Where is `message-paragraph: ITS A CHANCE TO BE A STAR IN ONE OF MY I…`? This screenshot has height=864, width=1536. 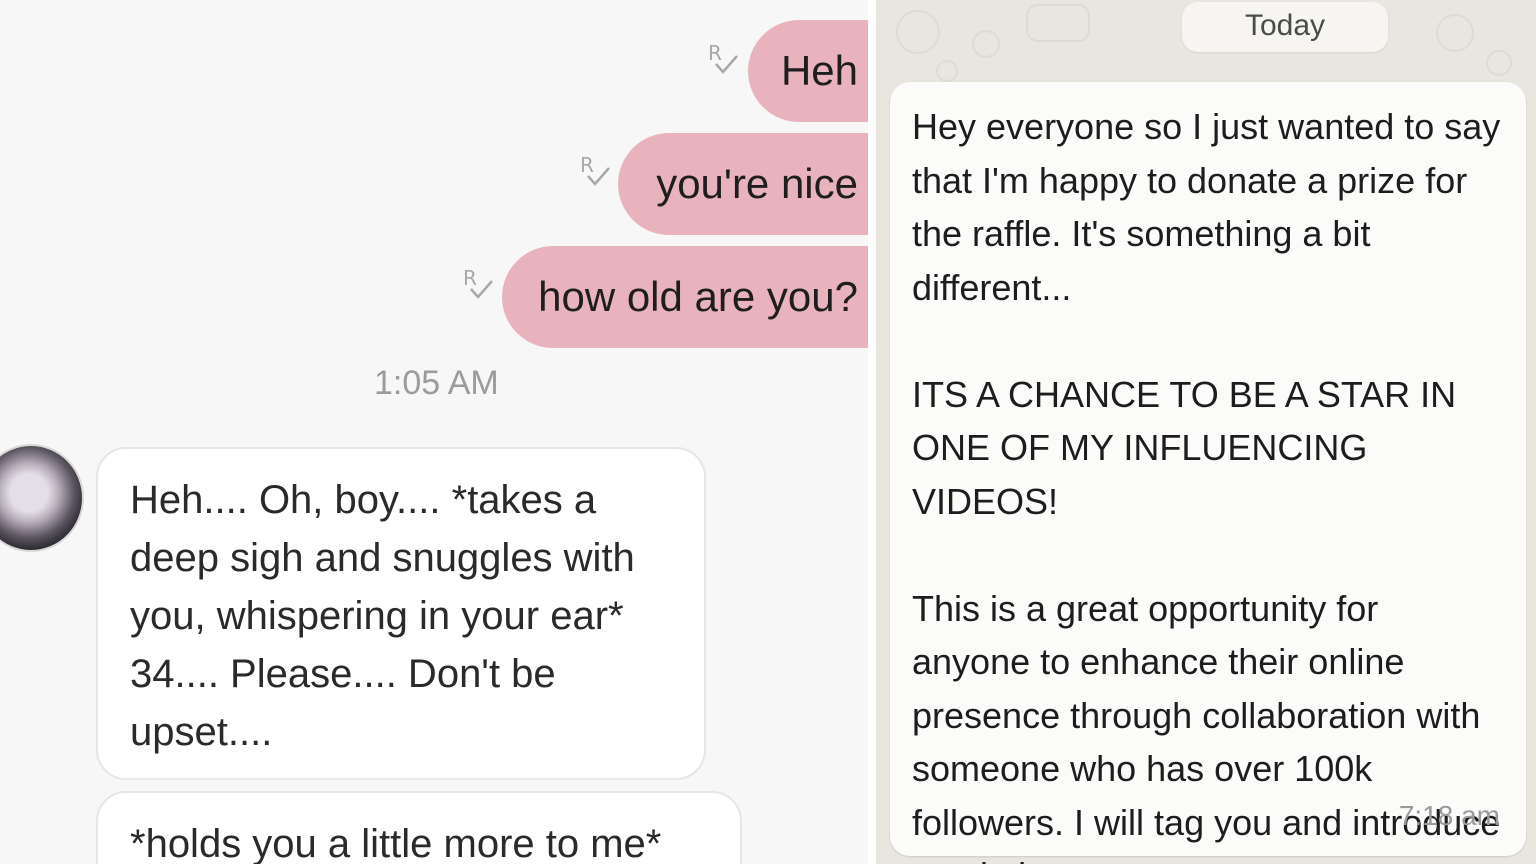 message-paragraph: ITS A CHANCE TO BE A STAR IN ONE OF MY I… is located at coordinates (1184, 447).